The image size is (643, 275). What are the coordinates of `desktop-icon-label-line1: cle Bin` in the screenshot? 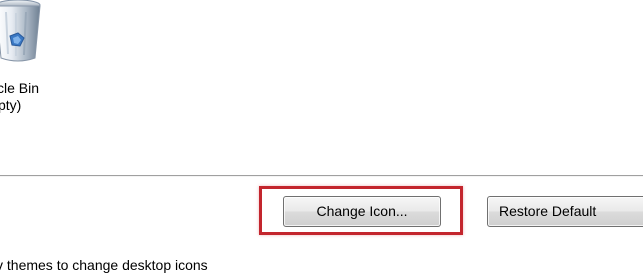 It's located at (20, 88).